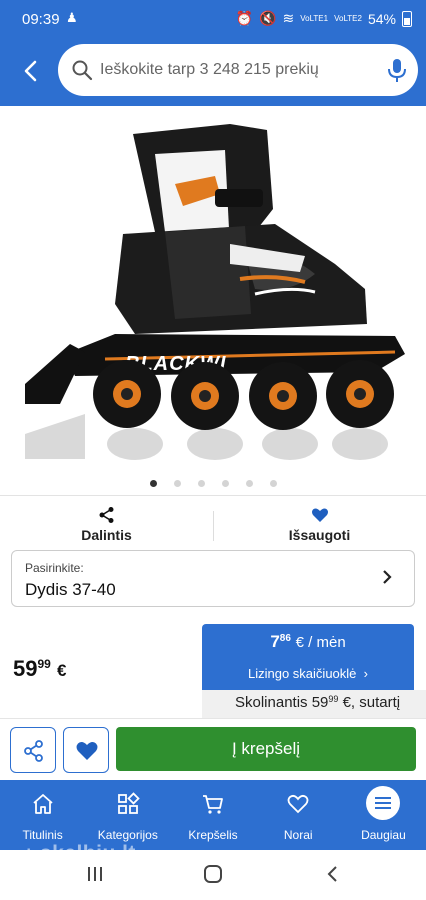 The image size is (426, 900). Describe the element at coordinates (213, 835) in the screenshot. I see `tab-cart-label: Krepšelis` at that location.